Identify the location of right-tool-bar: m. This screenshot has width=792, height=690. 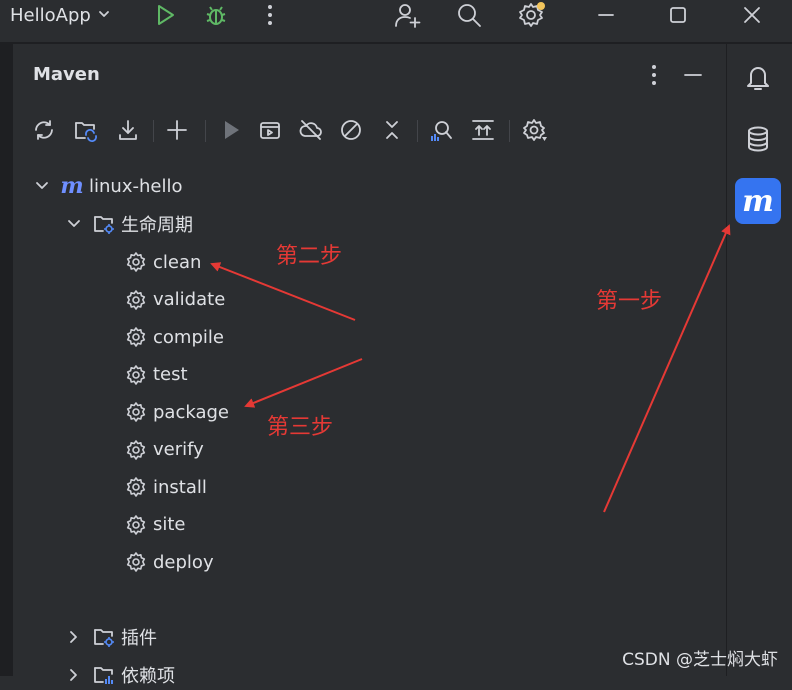
(759, 360).